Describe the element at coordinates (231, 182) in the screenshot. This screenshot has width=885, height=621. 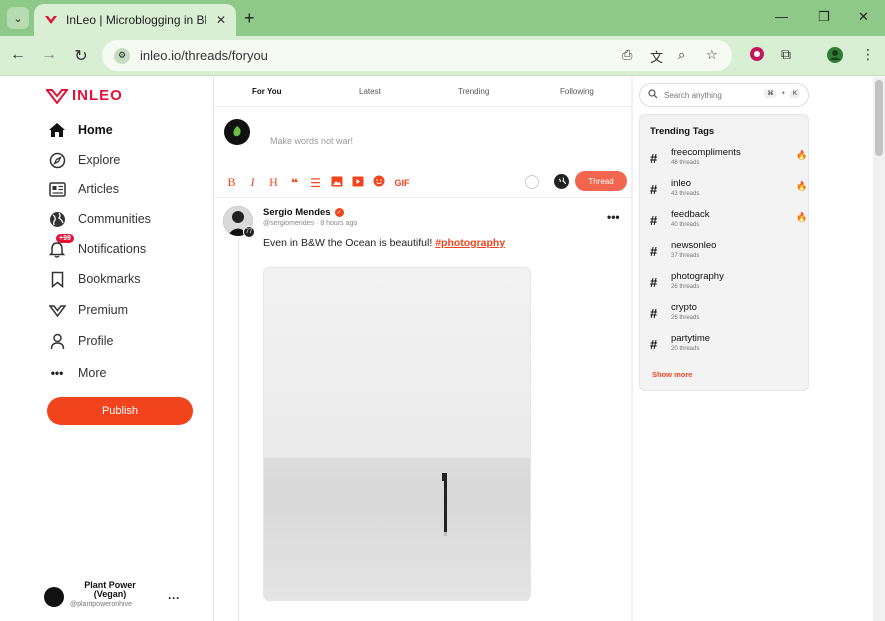
I see `bold-icon: B` at that location.